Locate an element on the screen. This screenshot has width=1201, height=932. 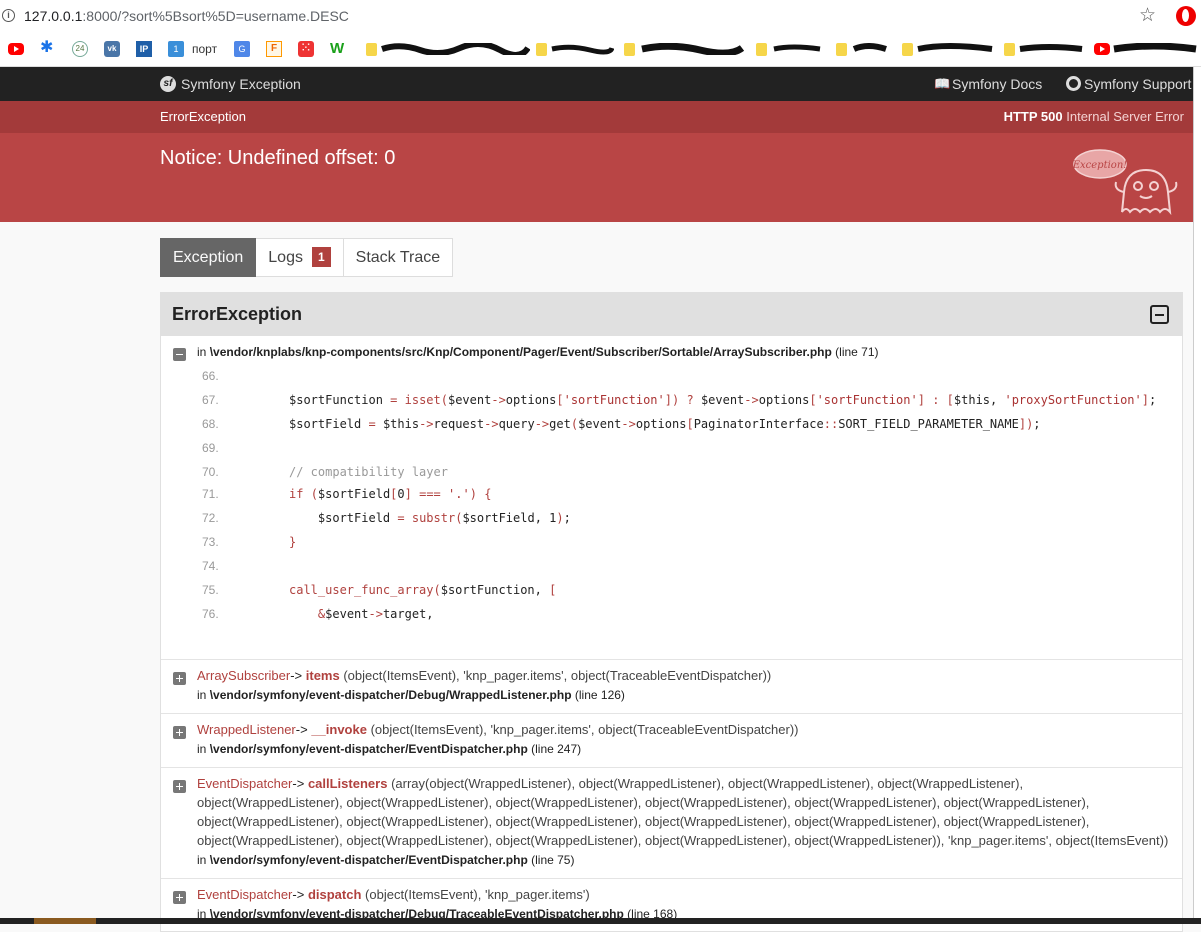
status-text: Internal Server Error is located at coordinates (1125, 116).